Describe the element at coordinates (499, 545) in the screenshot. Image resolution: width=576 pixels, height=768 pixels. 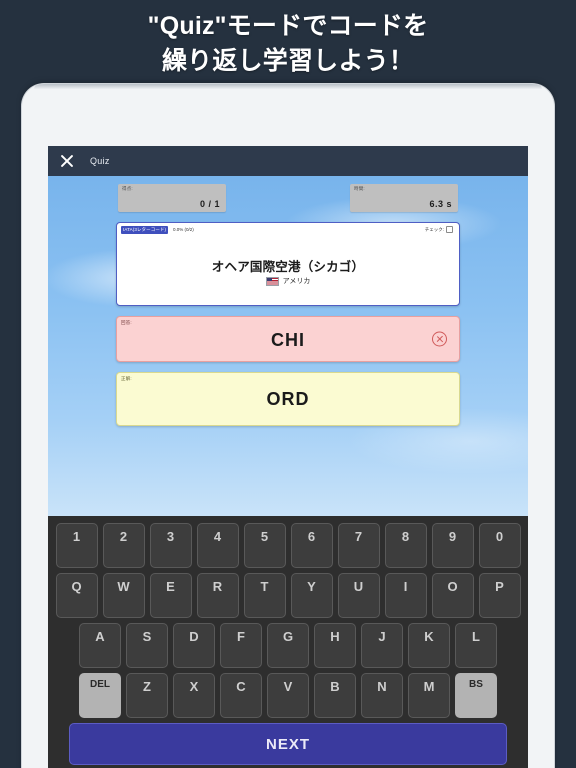
I see `key-0: 0` at that location.